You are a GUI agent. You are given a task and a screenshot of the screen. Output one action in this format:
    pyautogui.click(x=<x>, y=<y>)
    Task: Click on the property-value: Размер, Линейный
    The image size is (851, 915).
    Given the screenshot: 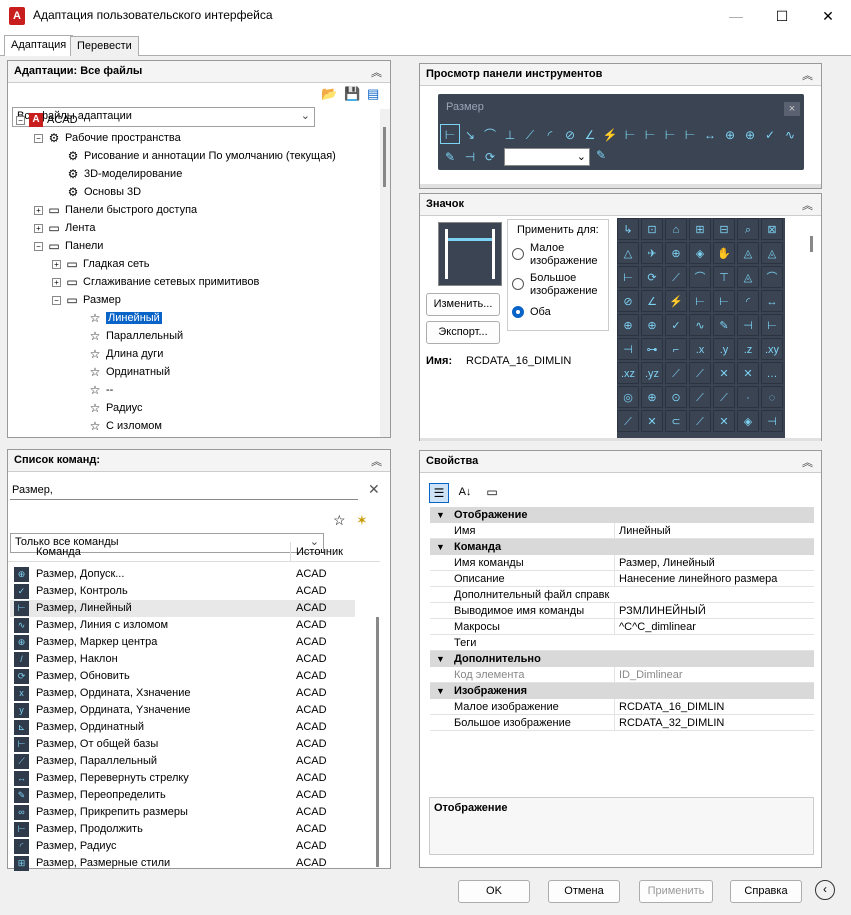 What is the action you would take?
    pyautogui.click(x=714, y=563)
    